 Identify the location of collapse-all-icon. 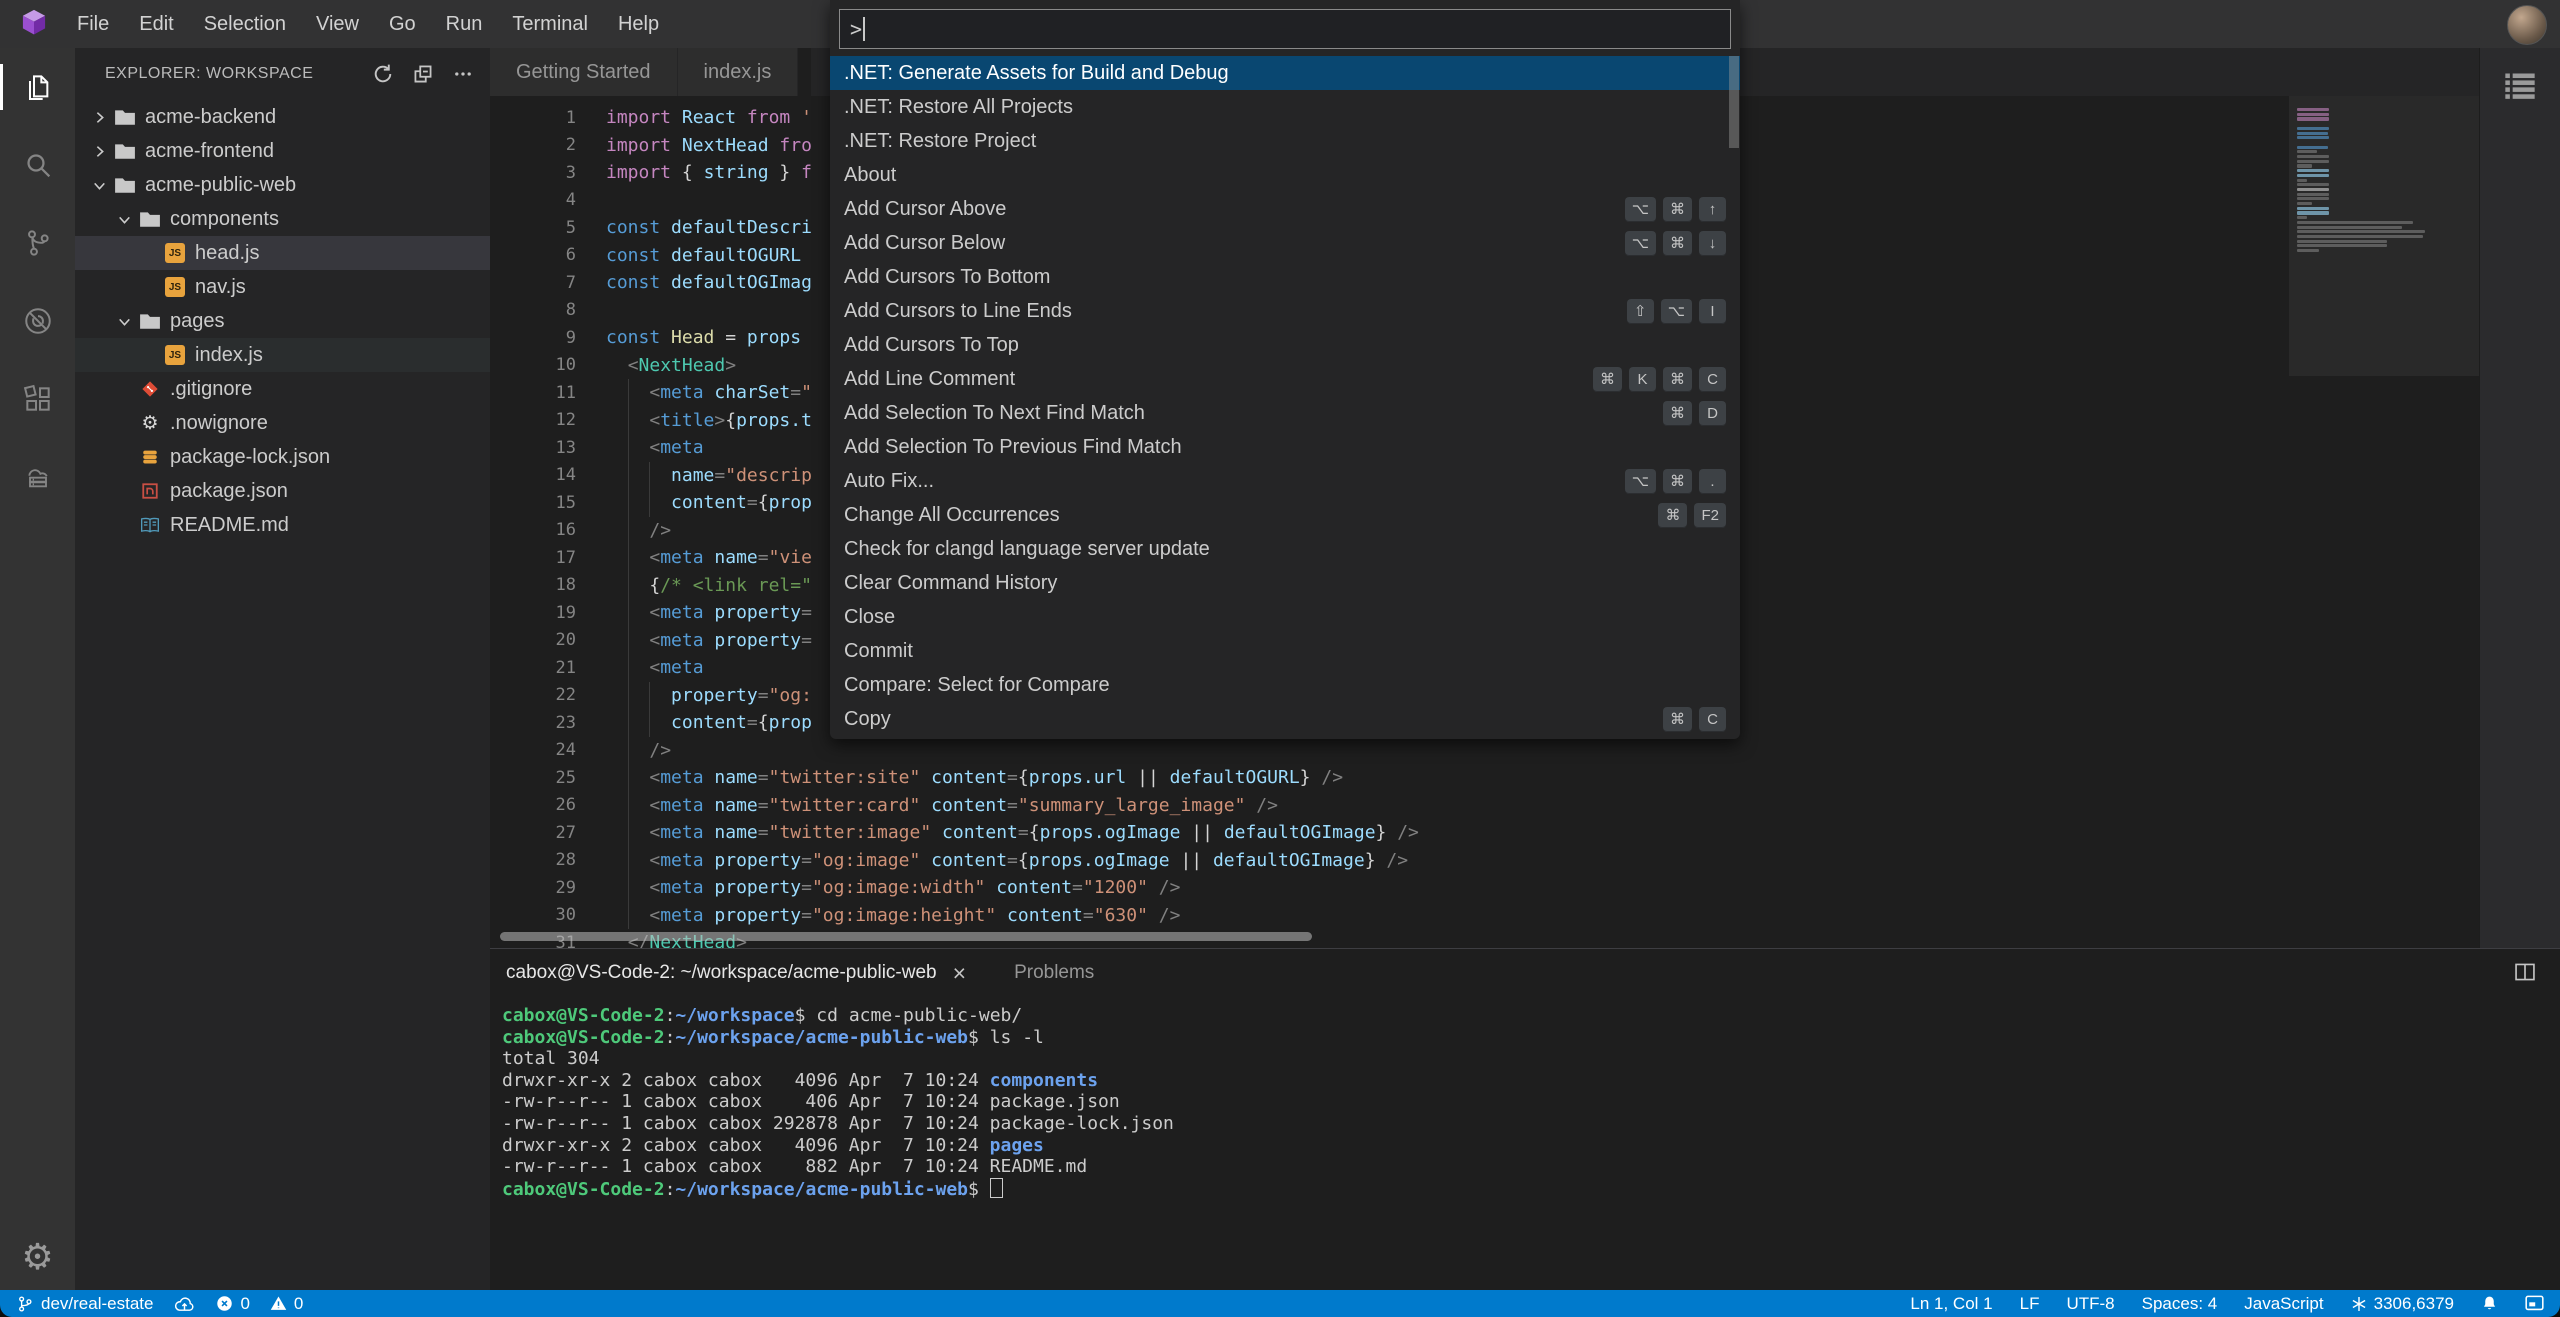
(423, 74).